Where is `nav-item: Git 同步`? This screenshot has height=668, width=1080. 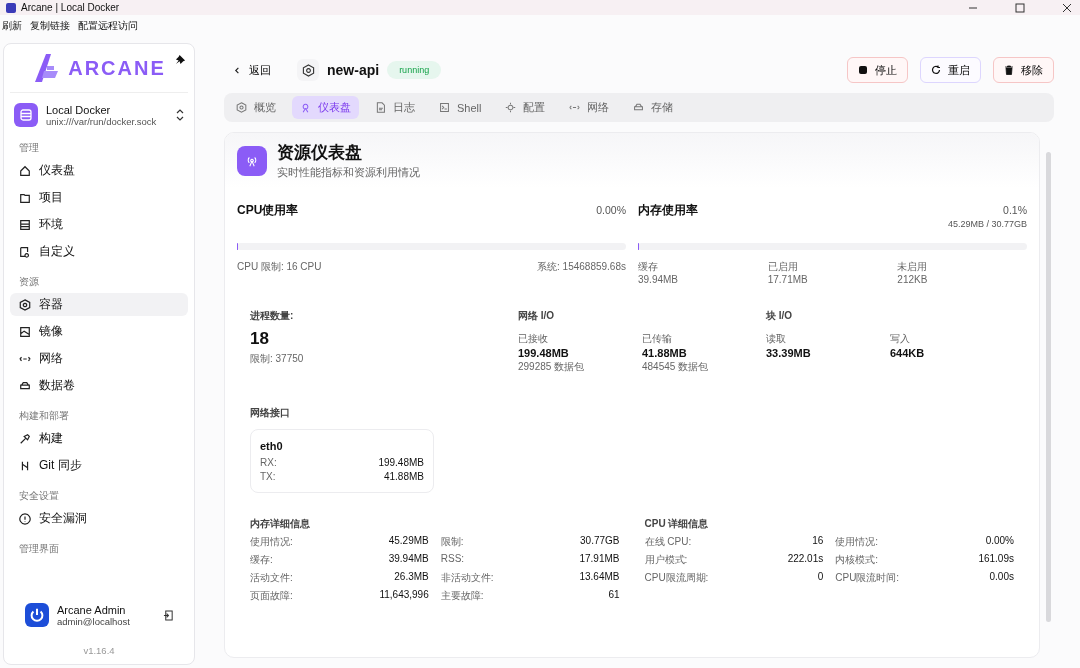
nav-item: Git 同步 is located at coordinates (99, 465).